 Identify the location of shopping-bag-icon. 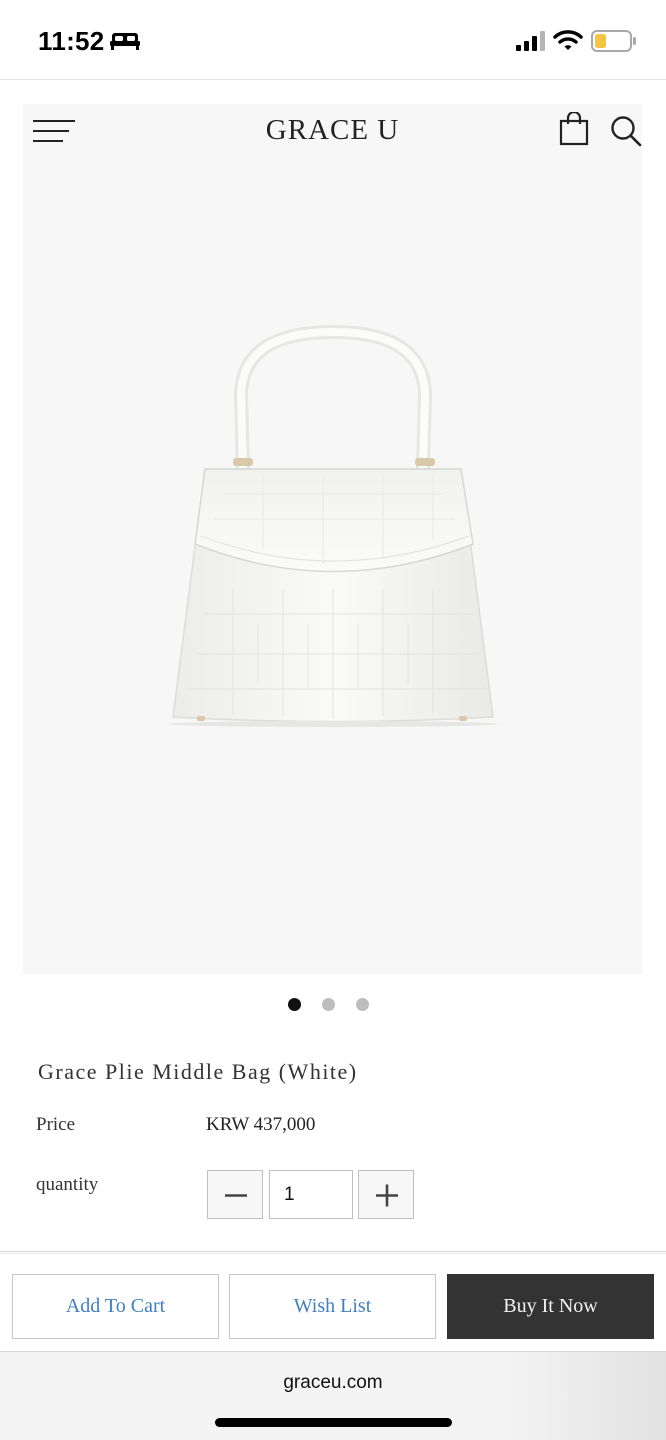
(574, 129).